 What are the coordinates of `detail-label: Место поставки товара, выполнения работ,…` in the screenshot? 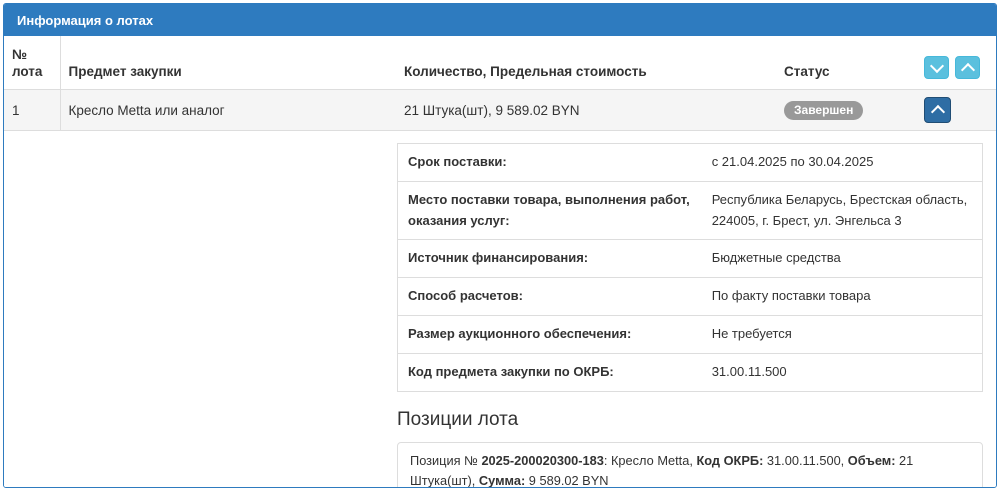 It's located at (549, 210).